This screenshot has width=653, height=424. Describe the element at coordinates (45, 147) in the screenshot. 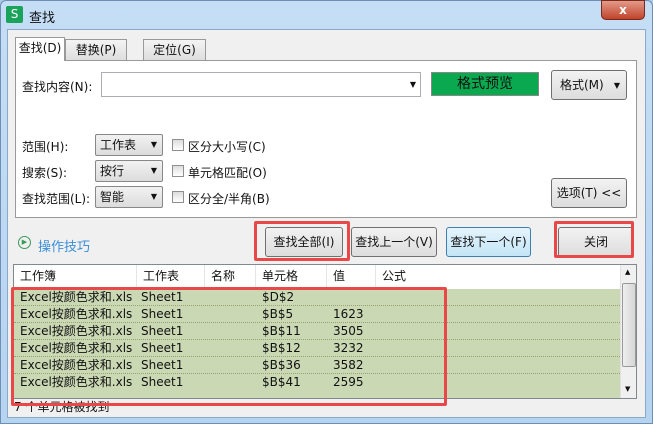

I see `scope-label: 范围(H):` at that location.